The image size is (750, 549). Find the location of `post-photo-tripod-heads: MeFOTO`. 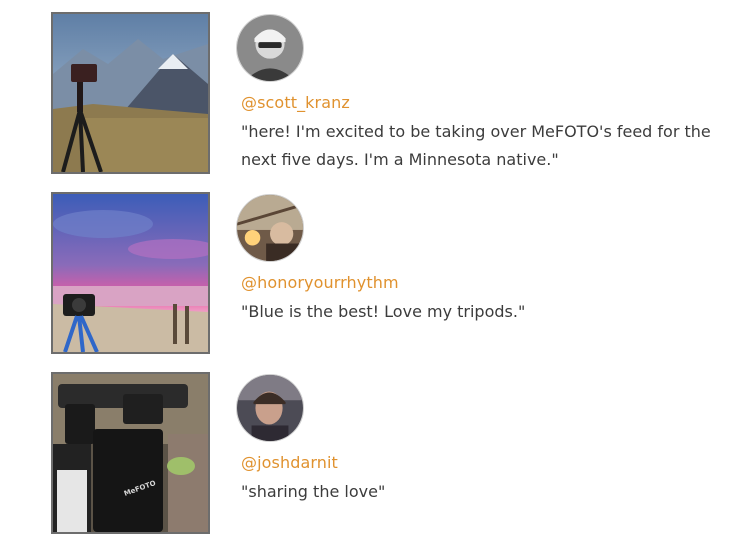

post-photo-tripod-heads: MeFOTO is located at coordinates (130, 453).